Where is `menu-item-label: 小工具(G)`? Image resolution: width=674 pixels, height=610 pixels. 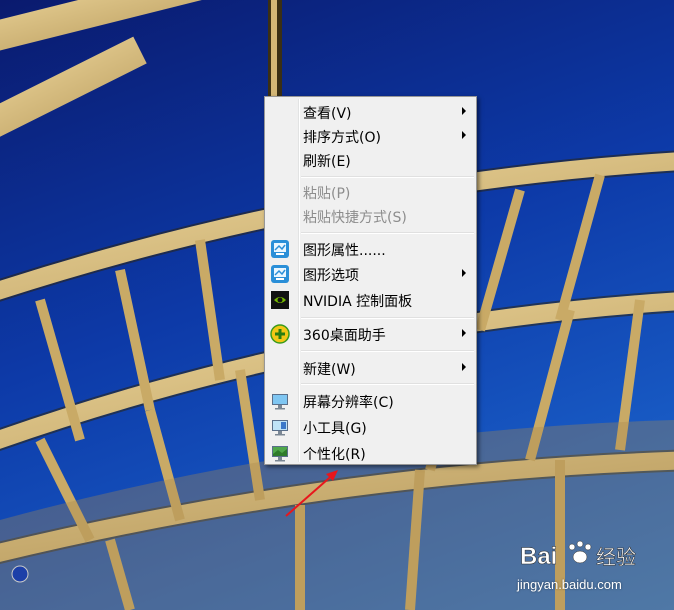
menu-item-label: 小工具(G) is located at coordinates (335, 429).